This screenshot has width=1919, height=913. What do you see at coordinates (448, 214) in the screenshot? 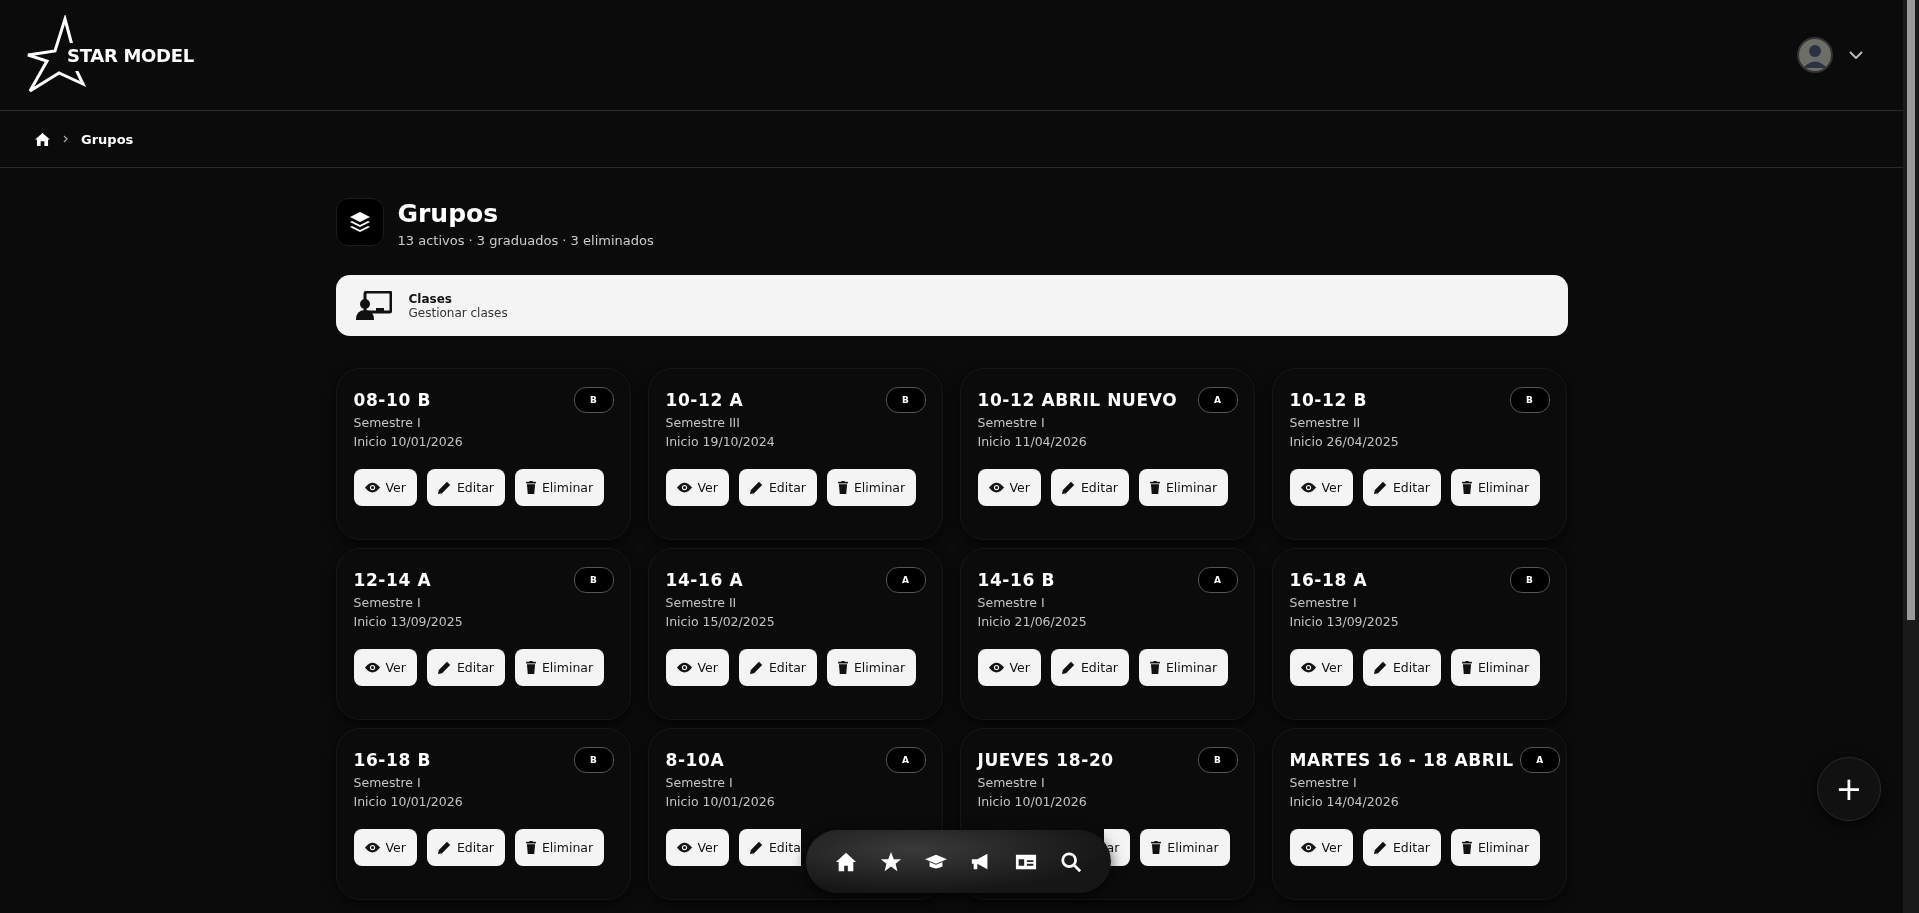
I see `page-title: Grupos` at bounding box center [448, 214].